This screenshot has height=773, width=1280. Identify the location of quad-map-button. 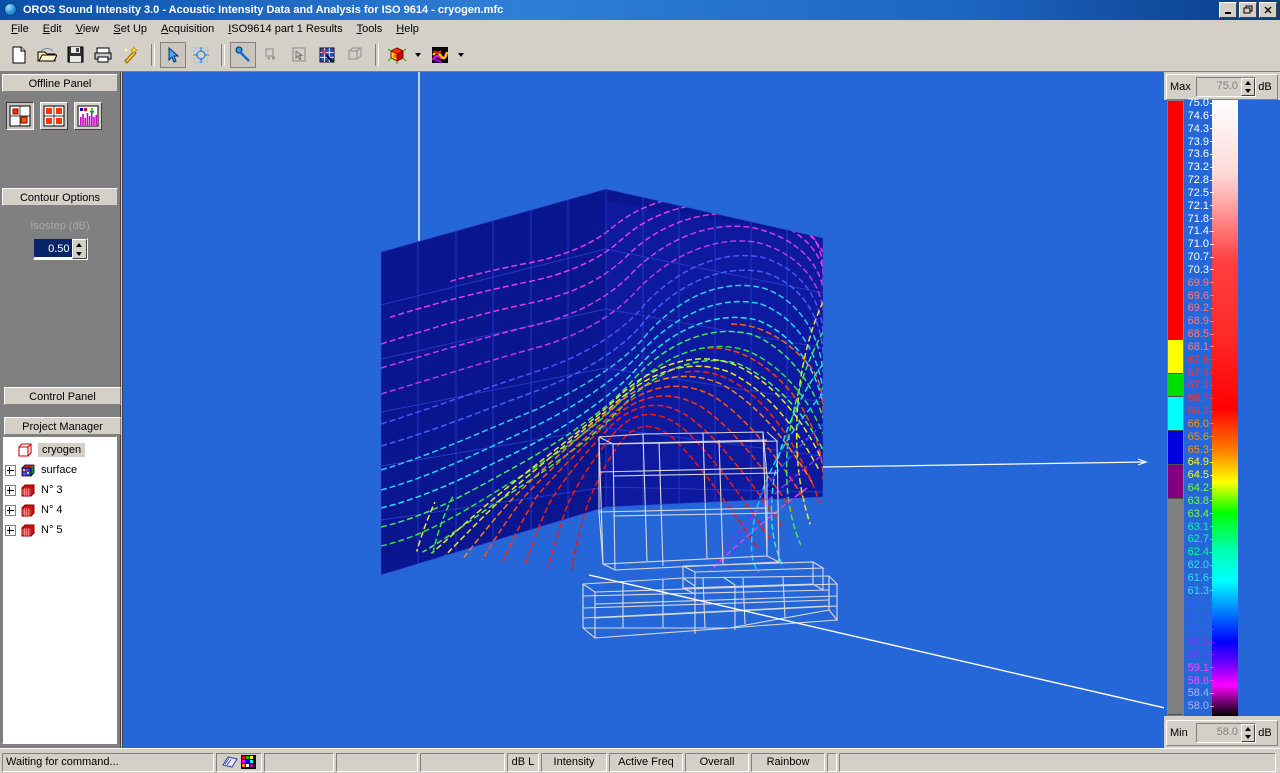
(54, 116).